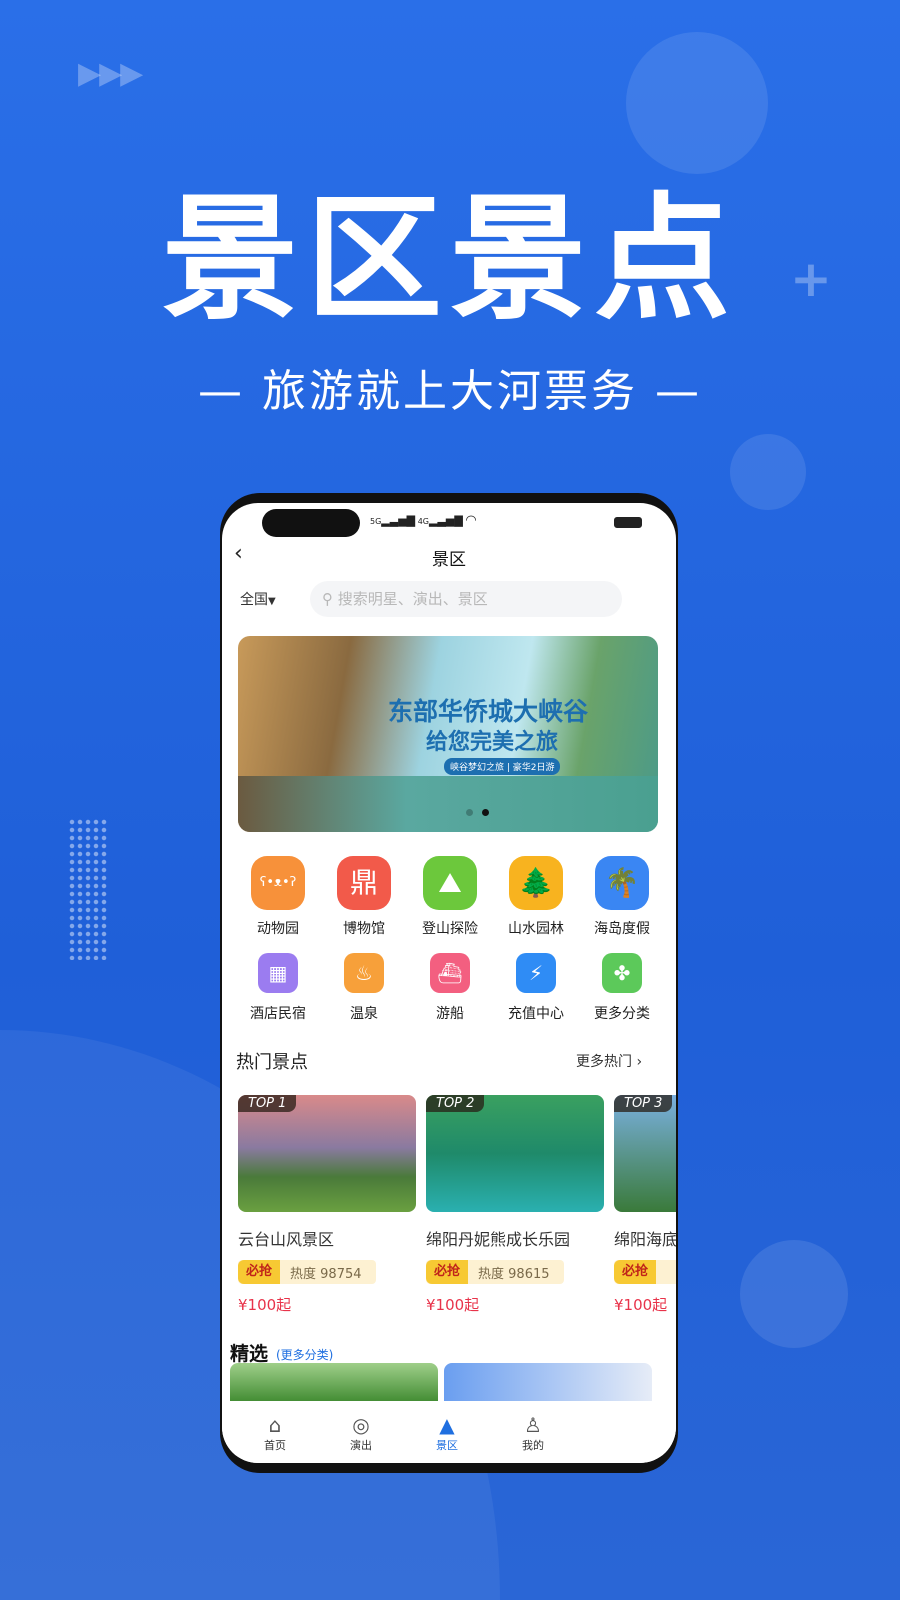 The width and height of the screenshot is (900, 1600). I want to click on ship-icon: ⛴, so click(450, 973).